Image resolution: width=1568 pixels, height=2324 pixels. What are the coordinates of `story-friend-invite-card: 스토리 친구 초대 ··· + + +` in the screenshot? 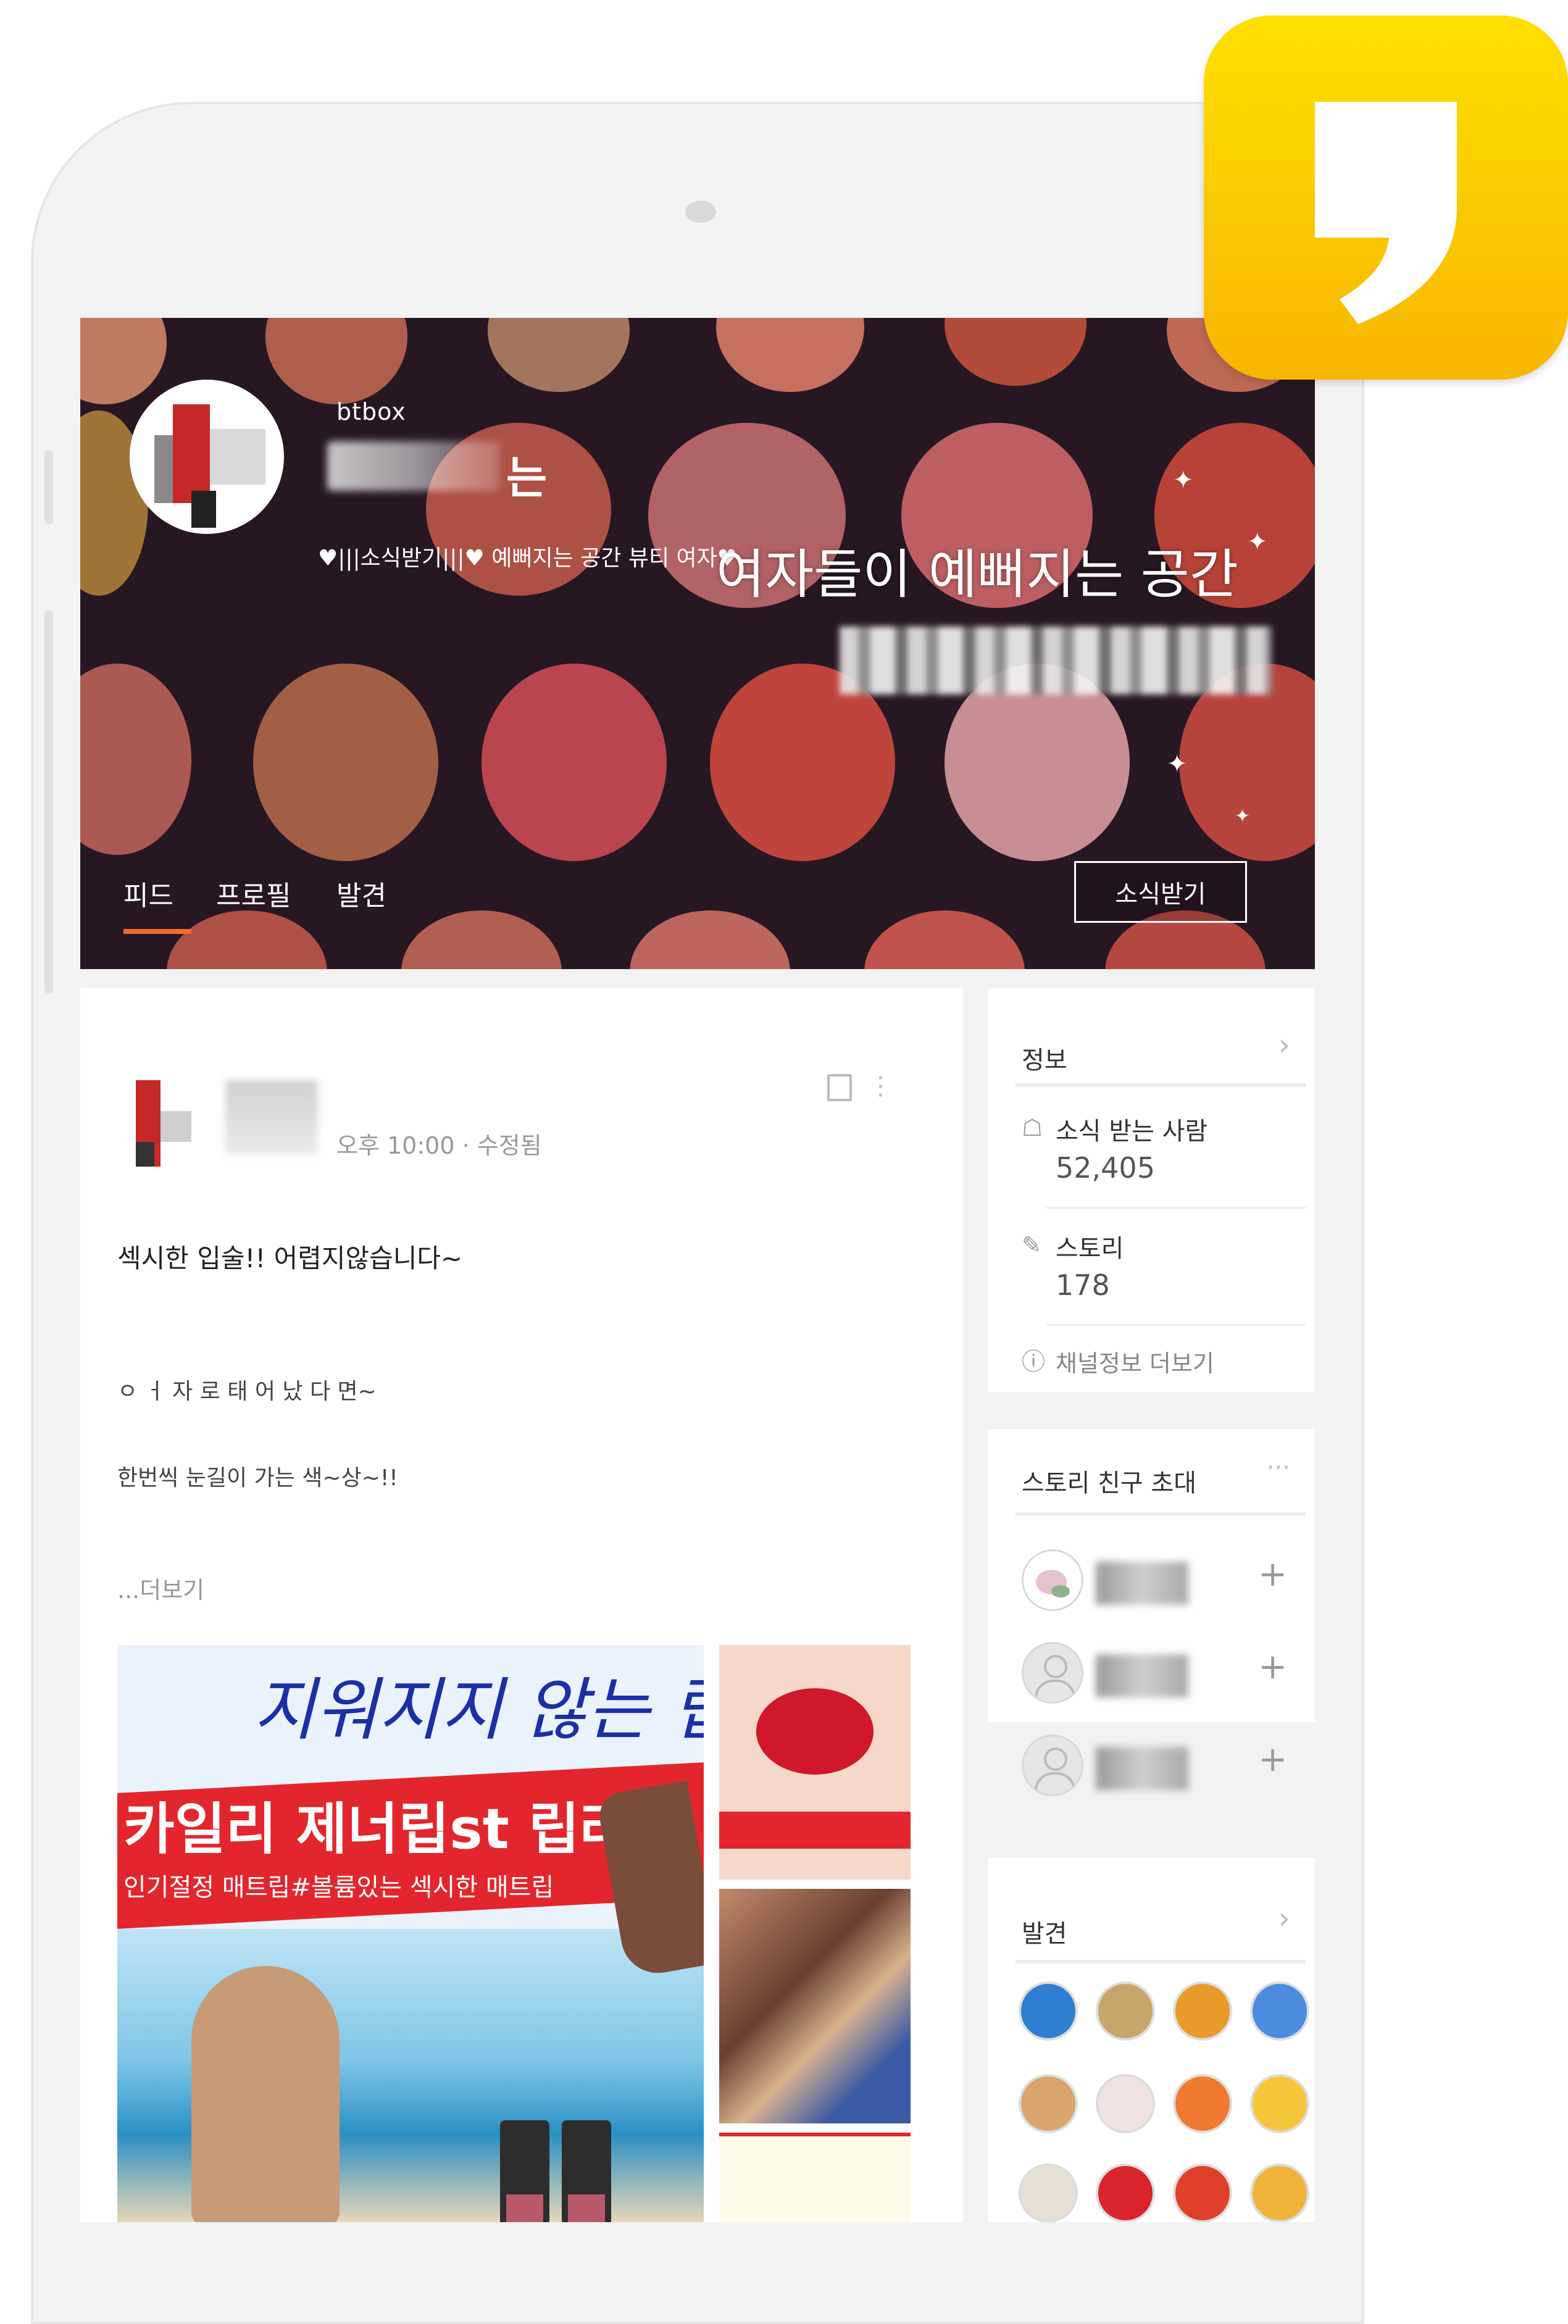 It's located at (1151, 1612).